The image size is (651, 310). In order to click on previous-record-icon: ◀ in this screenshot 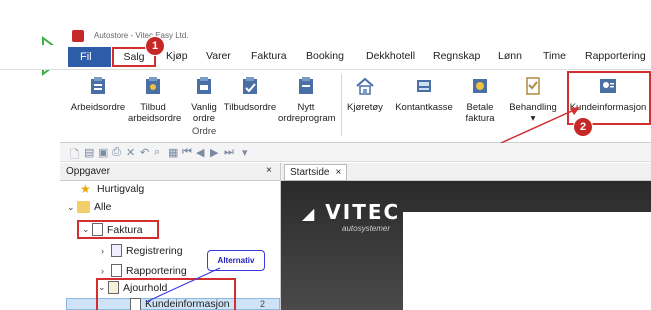, I will do `click(200, 152)`.